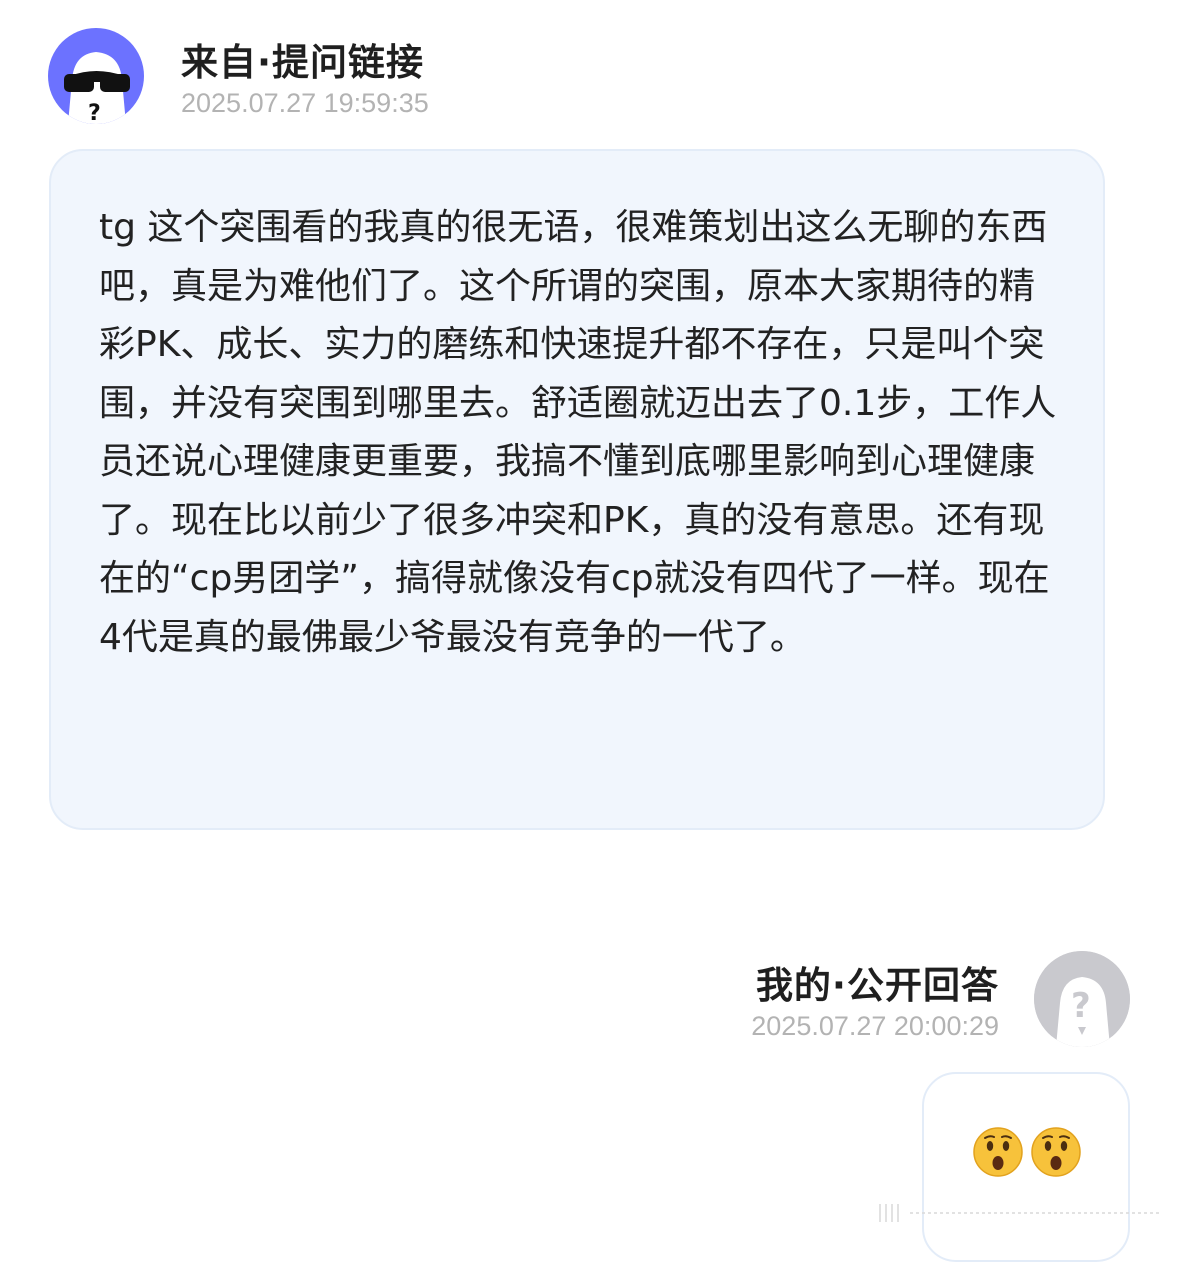 This screenshot has width=1179, height=1262. What do you see at coordinates (305, 103) in the screenshot?
I see `question-timestamp: 2025.07.27 19:59:35` at bounding box center [305, 103].